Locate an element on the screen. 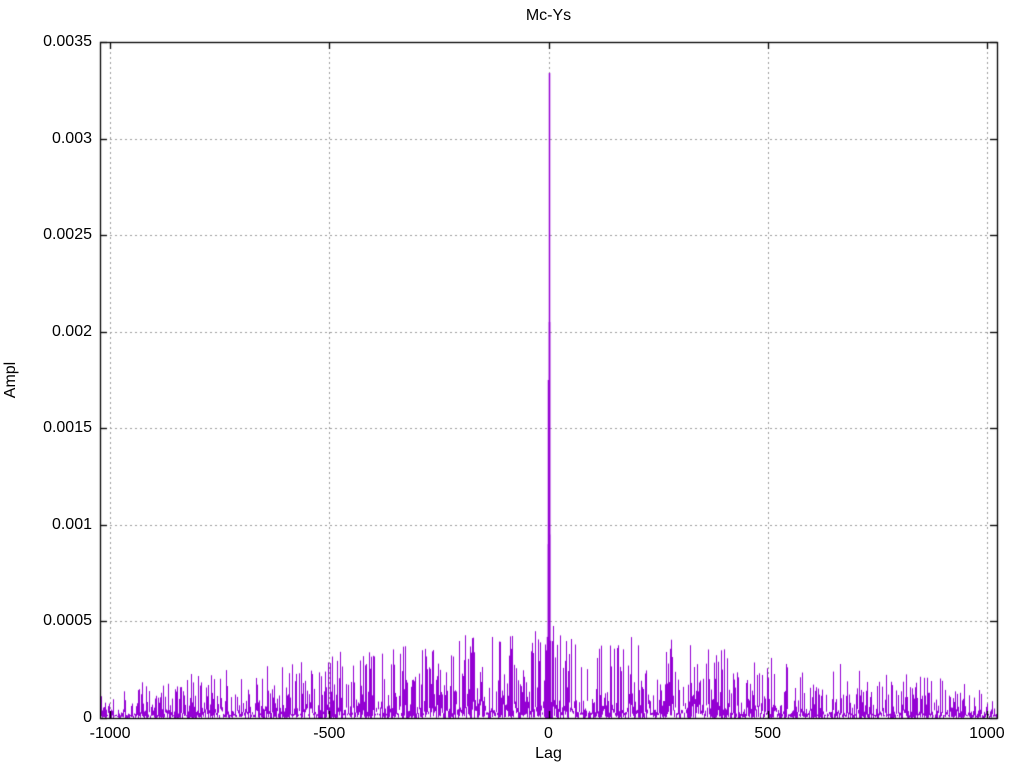 The width and height of the screenshot is (1024, 768). y-tick-label: 0.0025 is located at coordinates (67, 235).